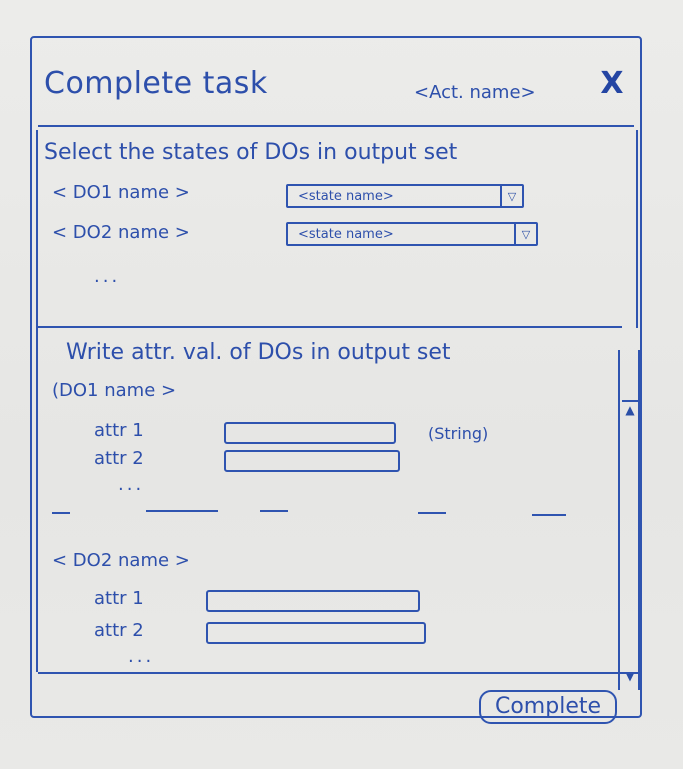 The image size is (683, 769). Describe the element at coordinates (312, 461) in the screenshot. I see `do1-attr2-input` at that location.